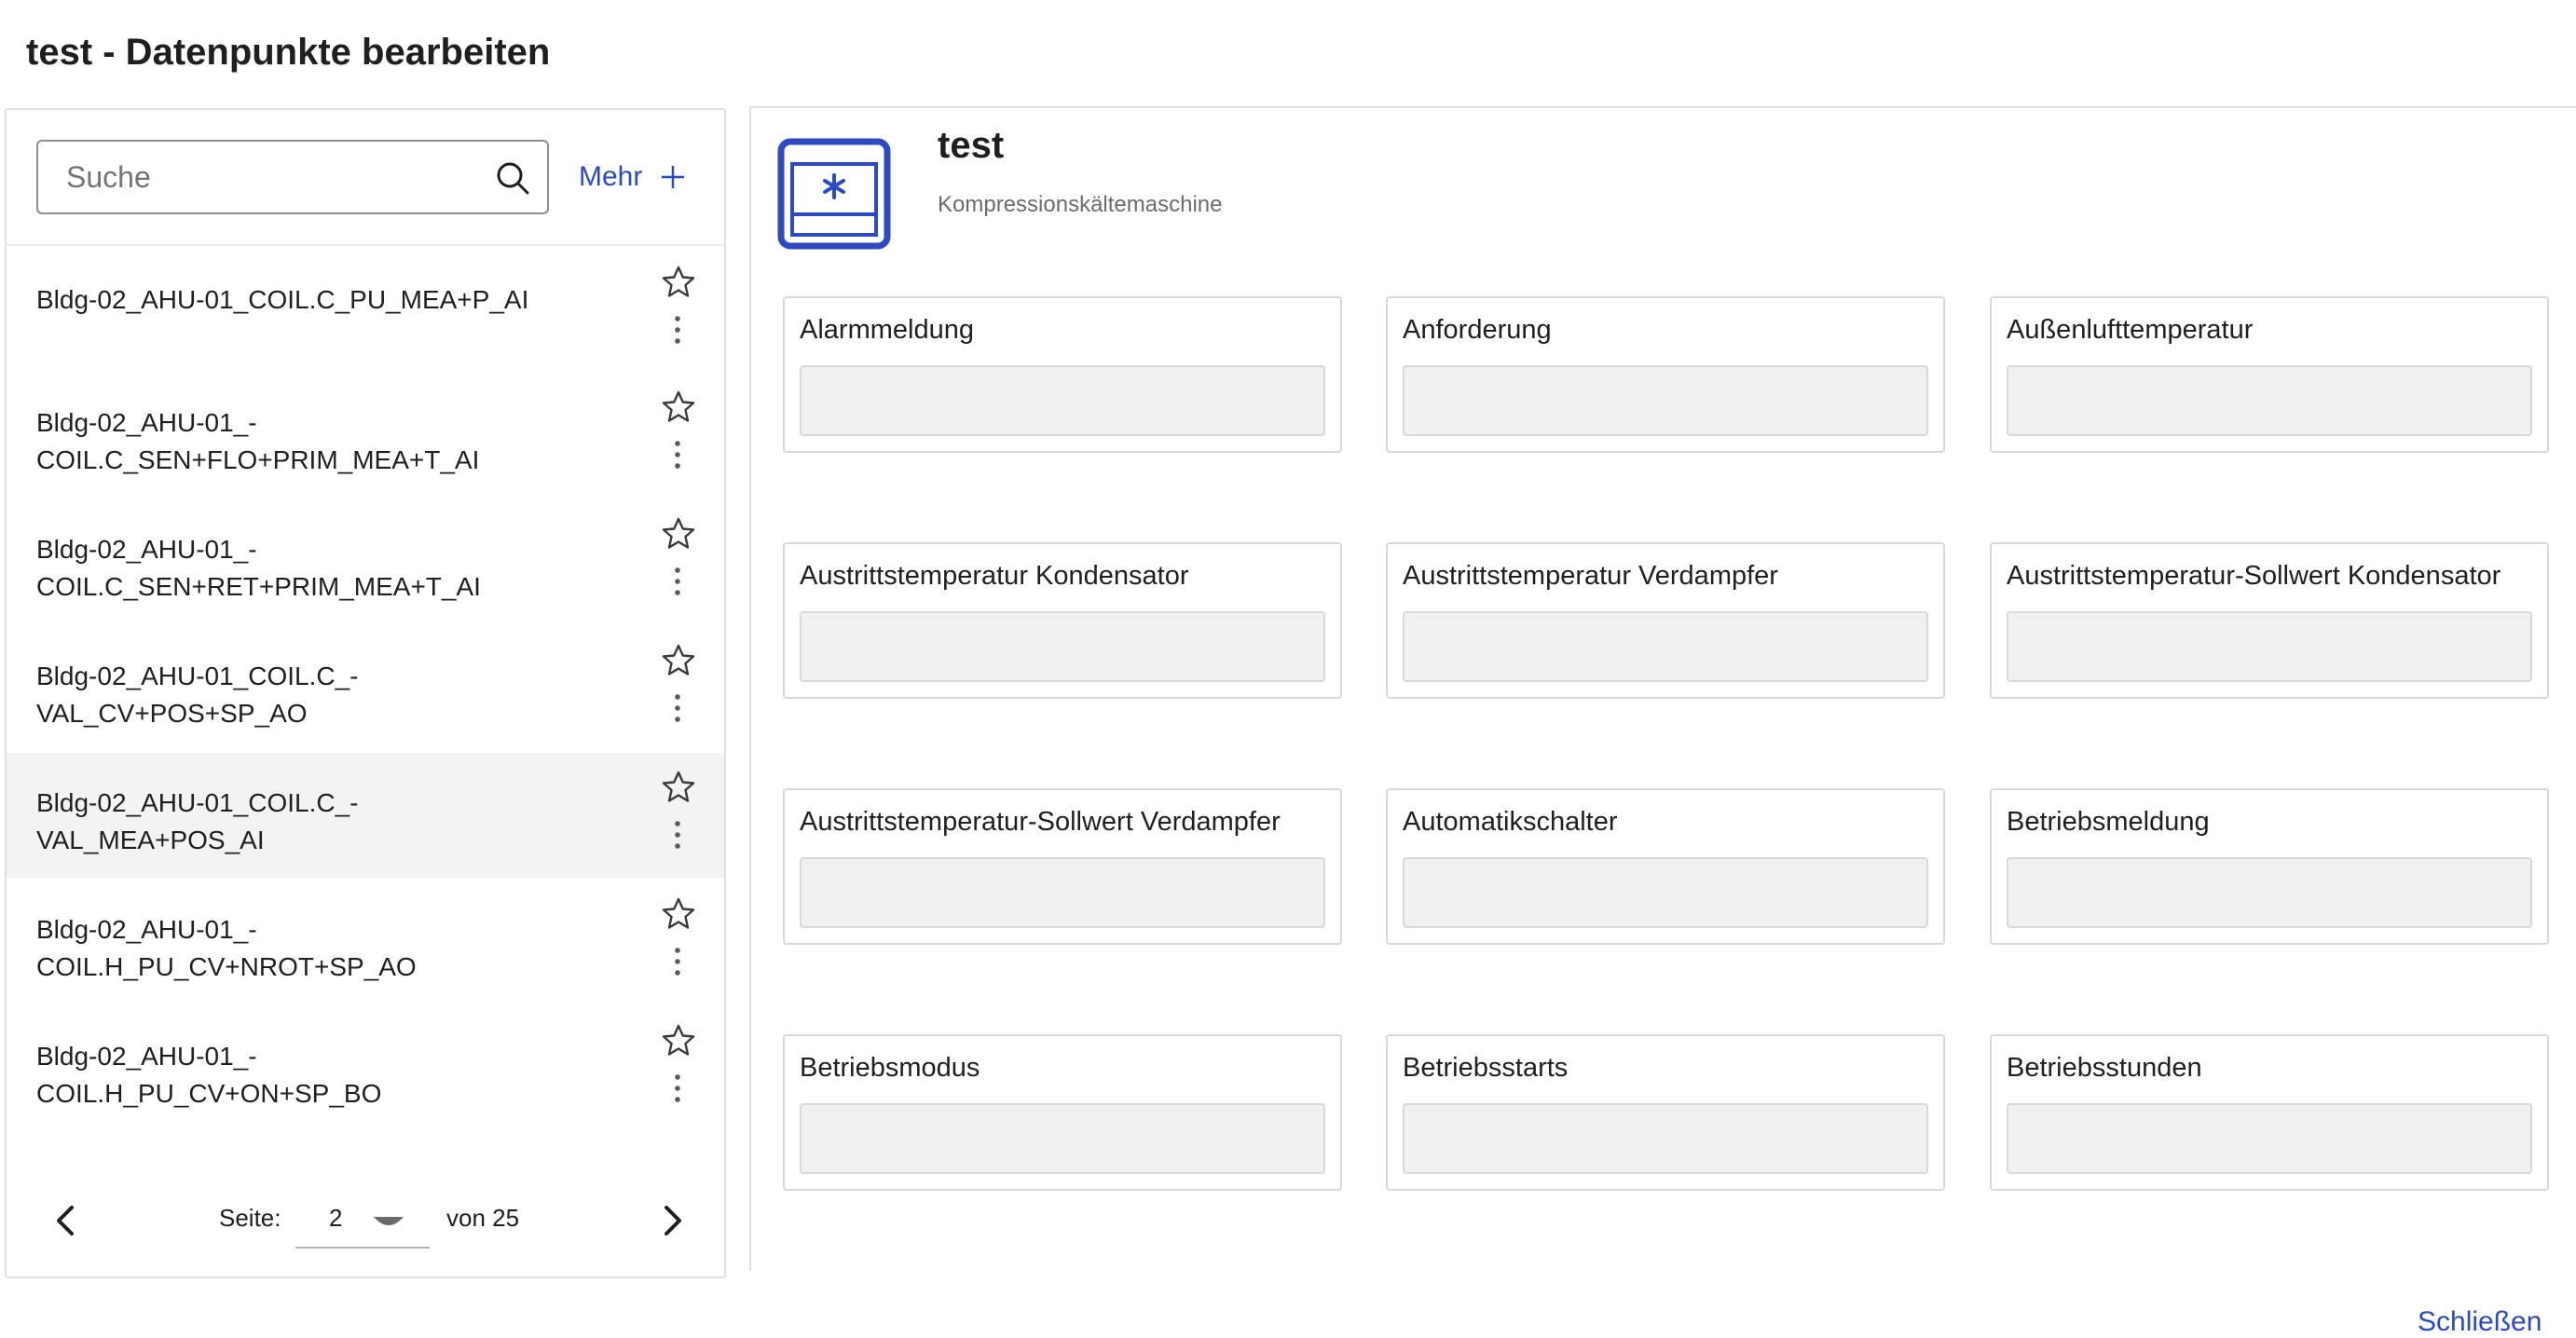 The width and height of the screenshot is (2576, 1338). I want to click on datapoint-label: Austrittstemperatur-Sollwert Verdampfer, so click(1040, 822).